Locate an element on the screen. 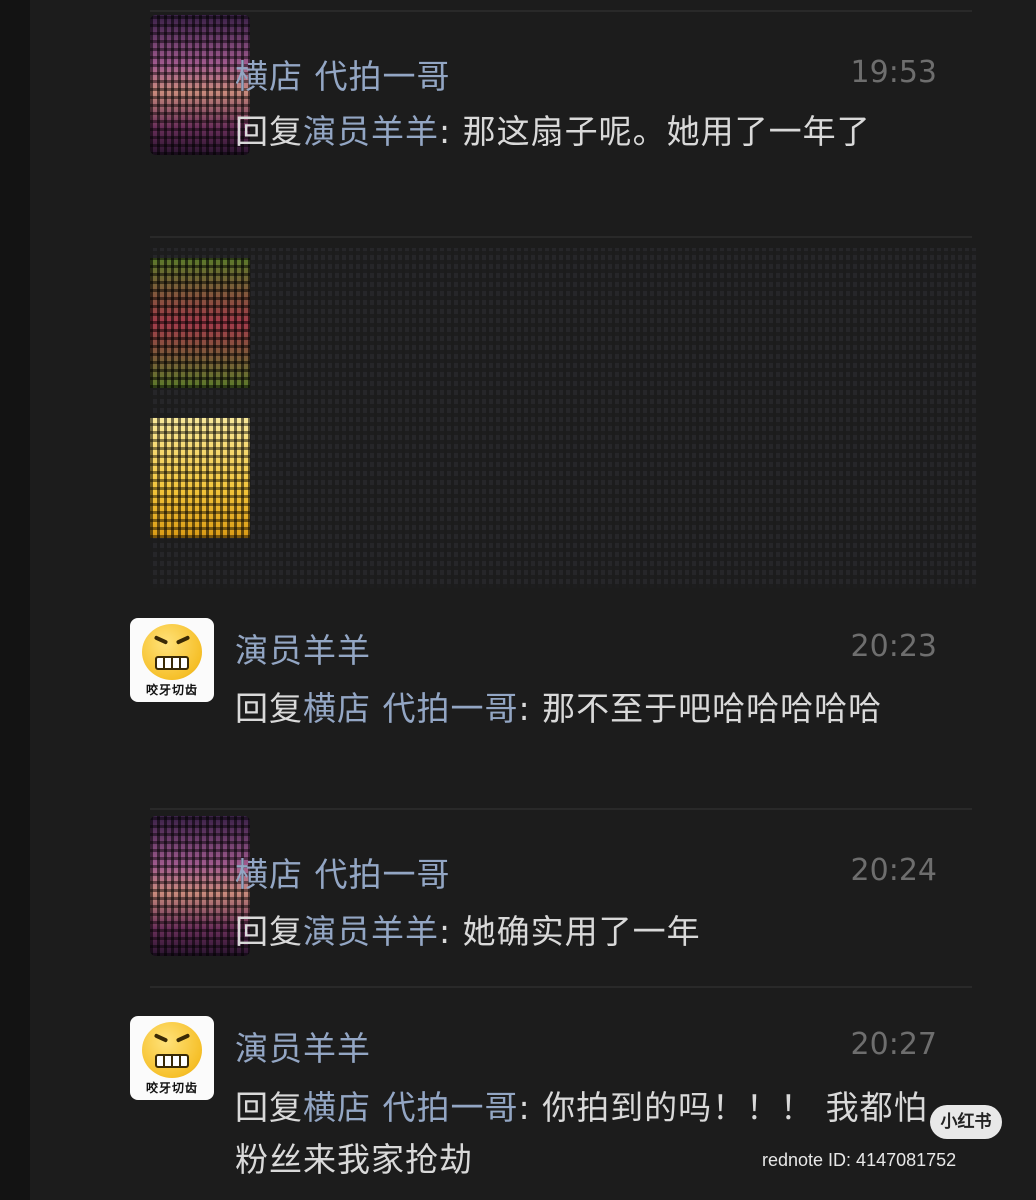  comment-text: : 那不至于吧哈哈哈哈哈 is located at coordinates (700, 708).